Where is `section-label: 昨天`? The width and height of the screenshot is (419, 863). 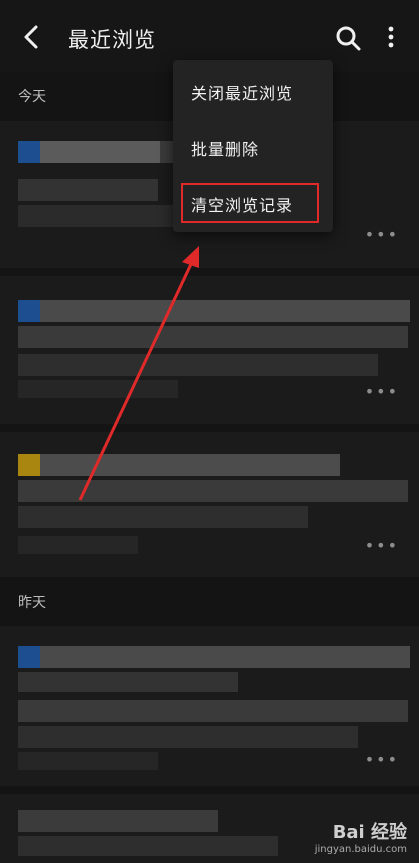
section-label: 昨天 is located at coordinates (32, 603).